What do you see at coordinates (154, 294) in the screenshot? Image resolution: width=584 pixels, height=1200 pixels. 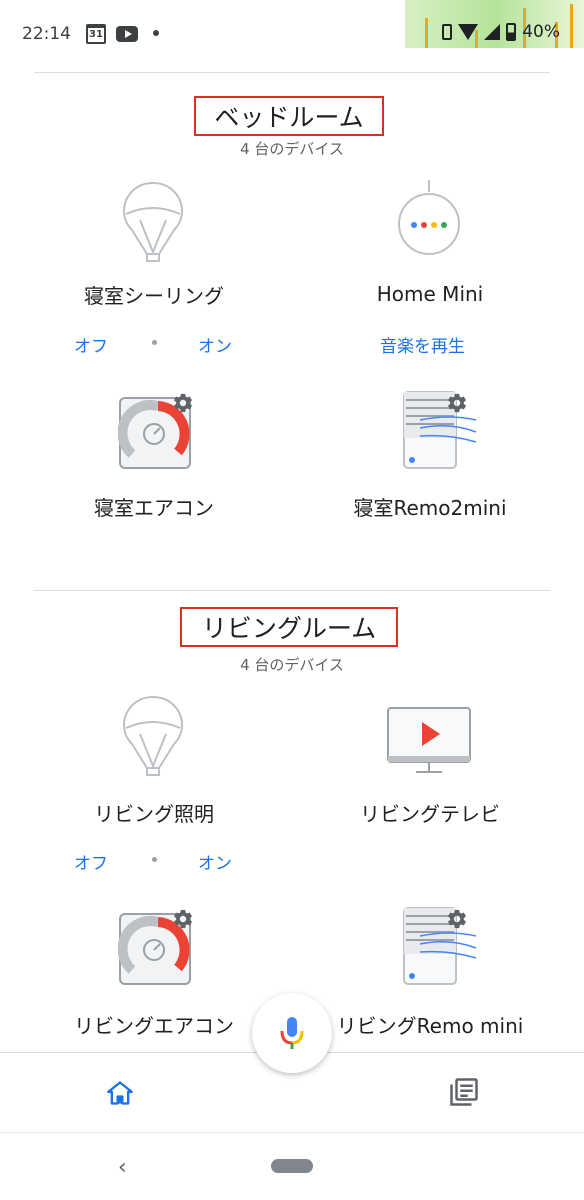 I see `device-label: 寝室シーリング` at bounding box center [154, 294].